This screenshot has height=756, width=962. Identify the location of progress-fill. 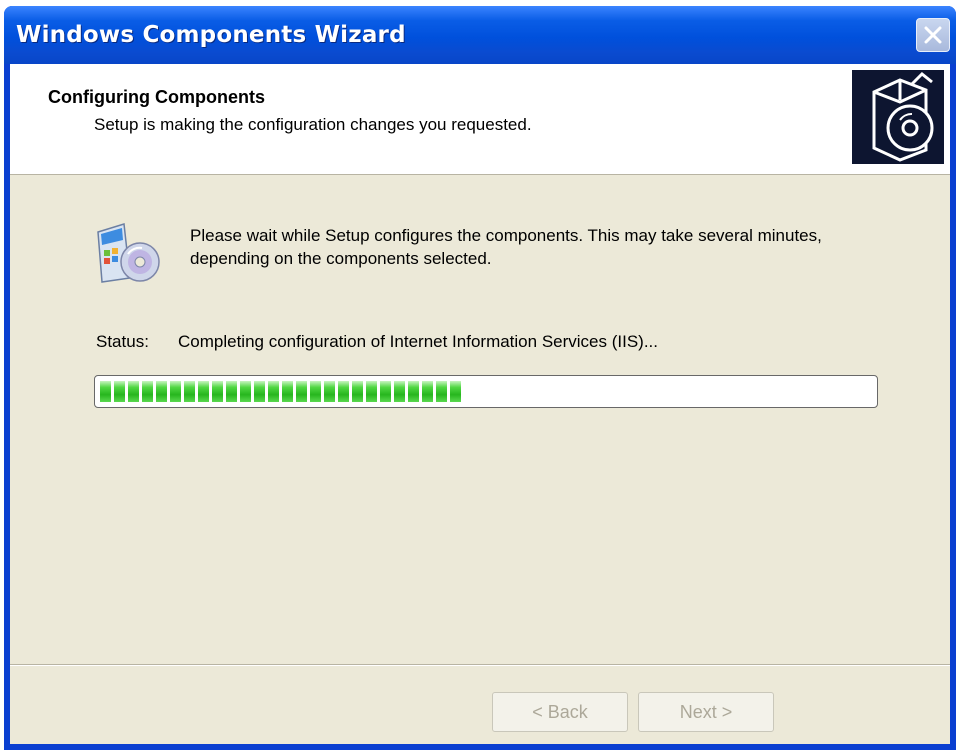
(280, 391).